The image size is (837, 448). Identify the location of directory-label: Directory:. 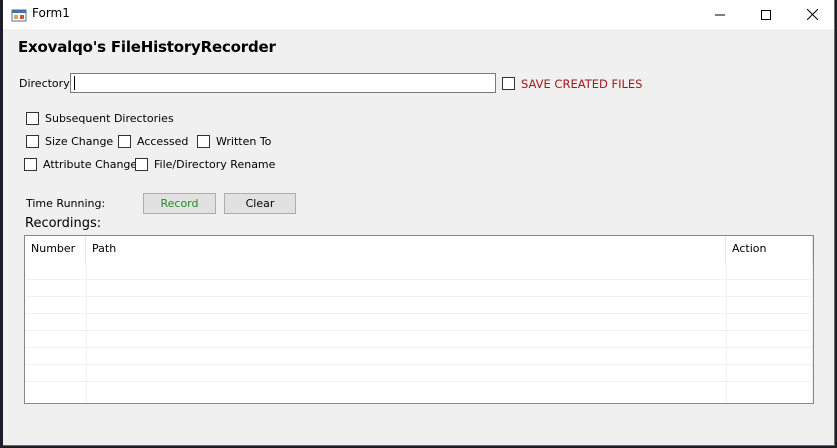
(46, 83).